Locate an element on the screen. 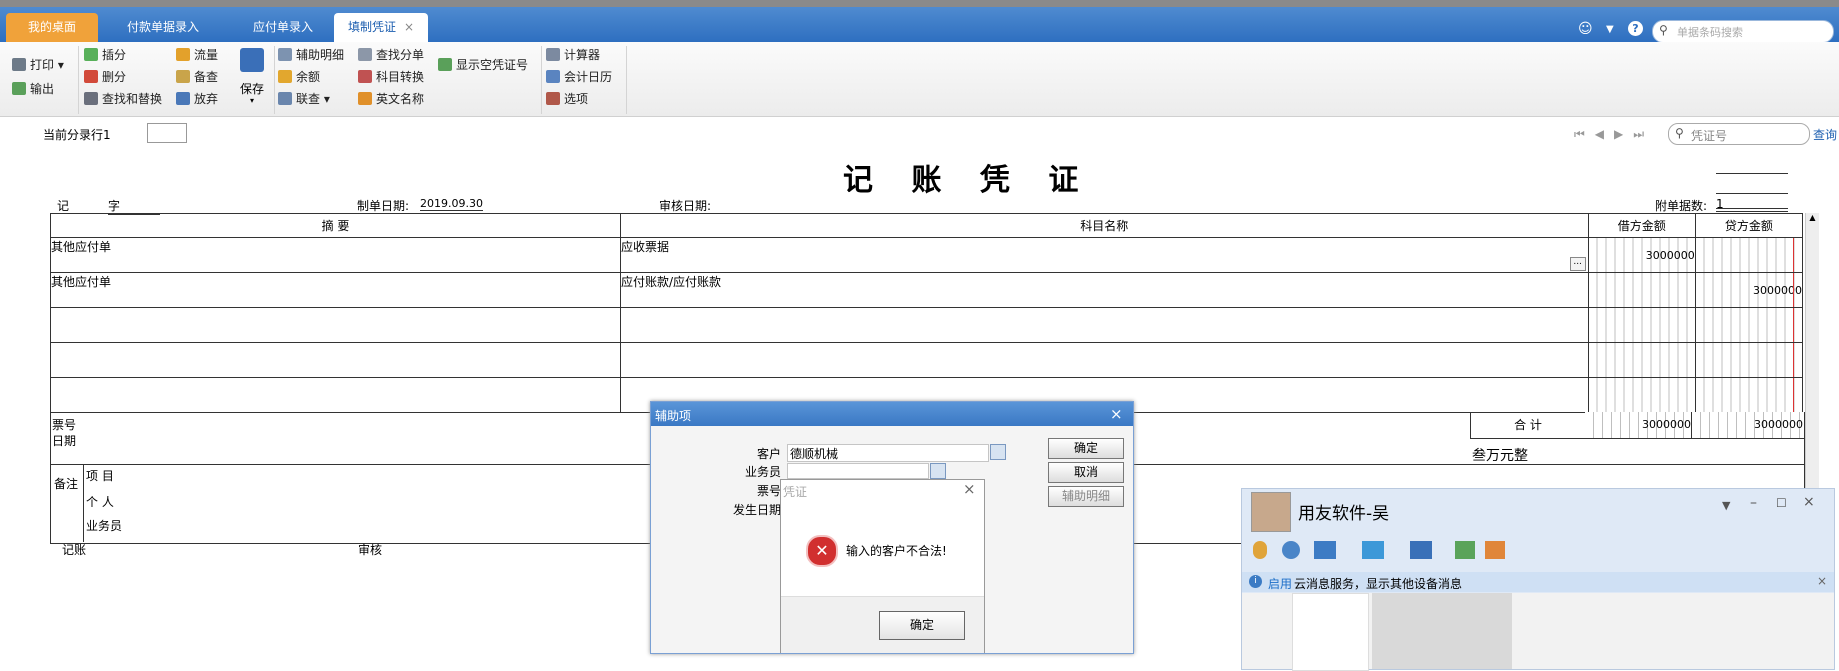 The height and width of the screenshot is (671, 1839). bookkeeper-label: 记账 is located at coordinates (74, 550).